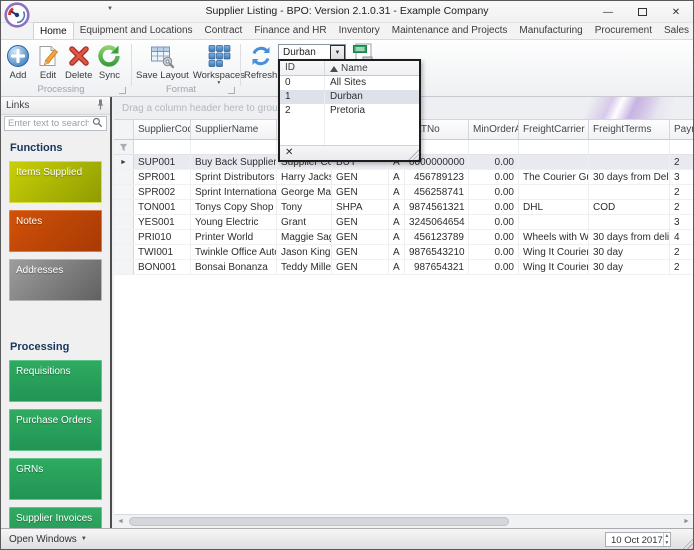  Describe the element at coordinates (234, 177) in the screenshot. I see `table-cell: Sprint Distributors Local` at that location.